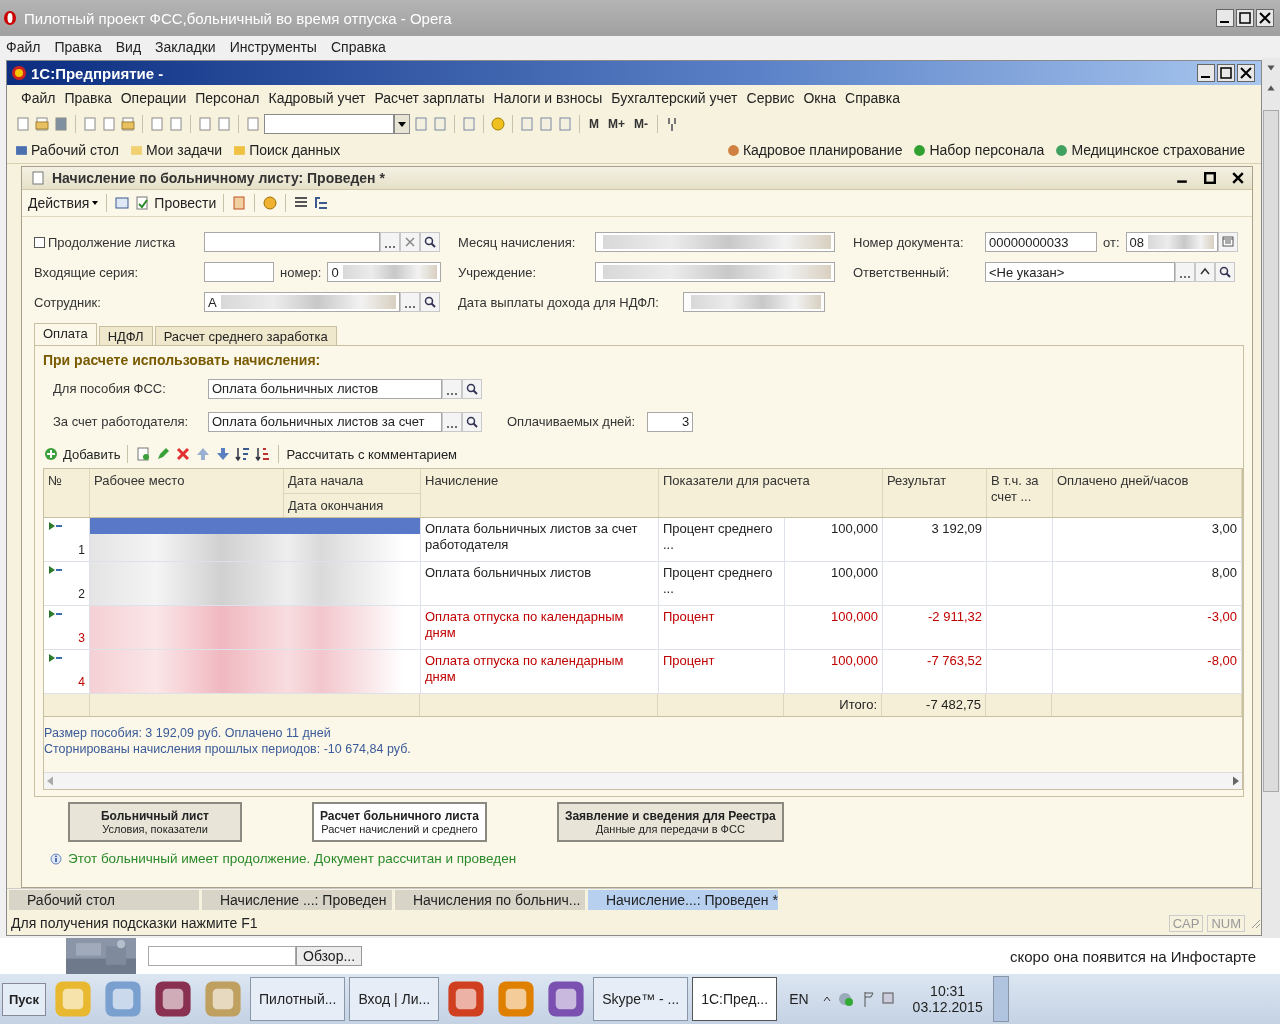  Describe the element at coordinates (130, 47) in the screenshot. I see `menu-item: Вид` at that location.